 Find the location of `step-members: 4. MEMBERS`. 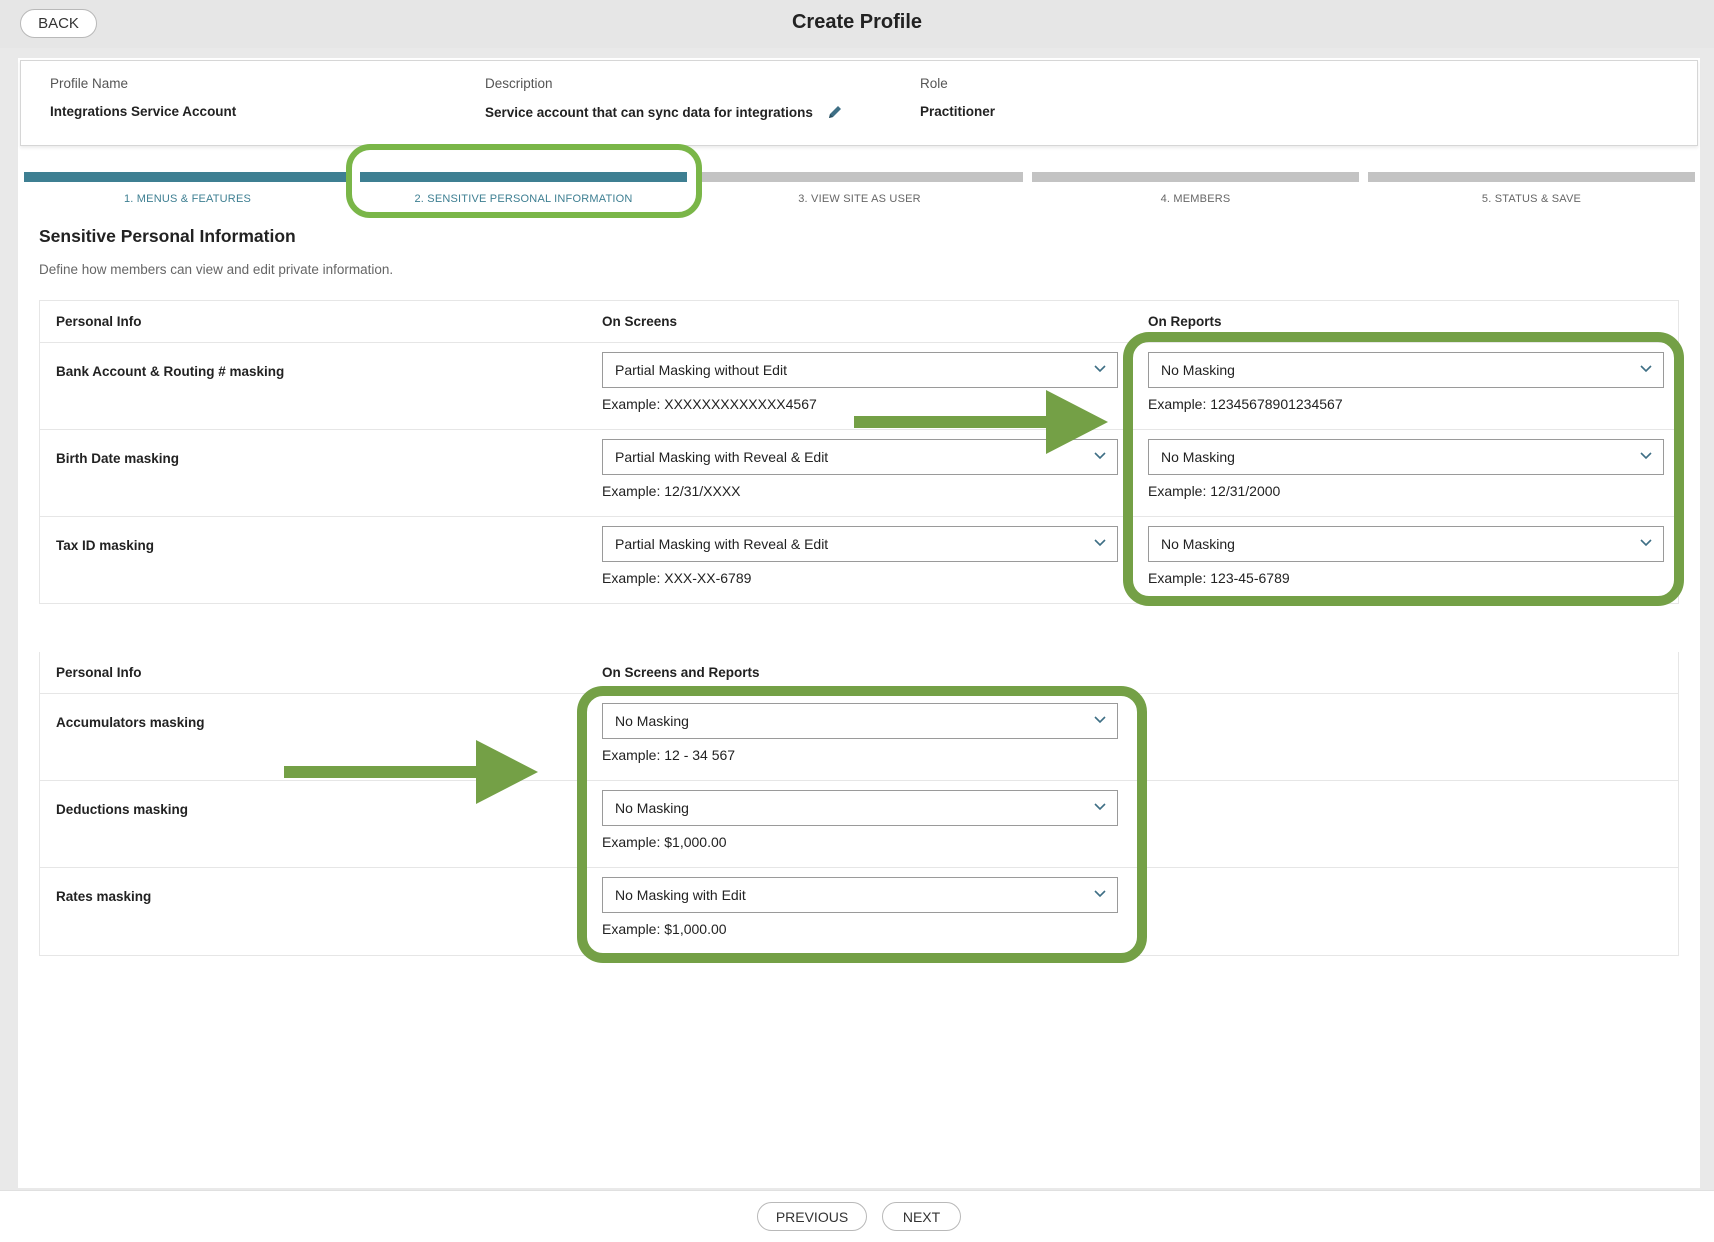

step-members: 4. MEMBERS is located at coordinates (1195, 188).